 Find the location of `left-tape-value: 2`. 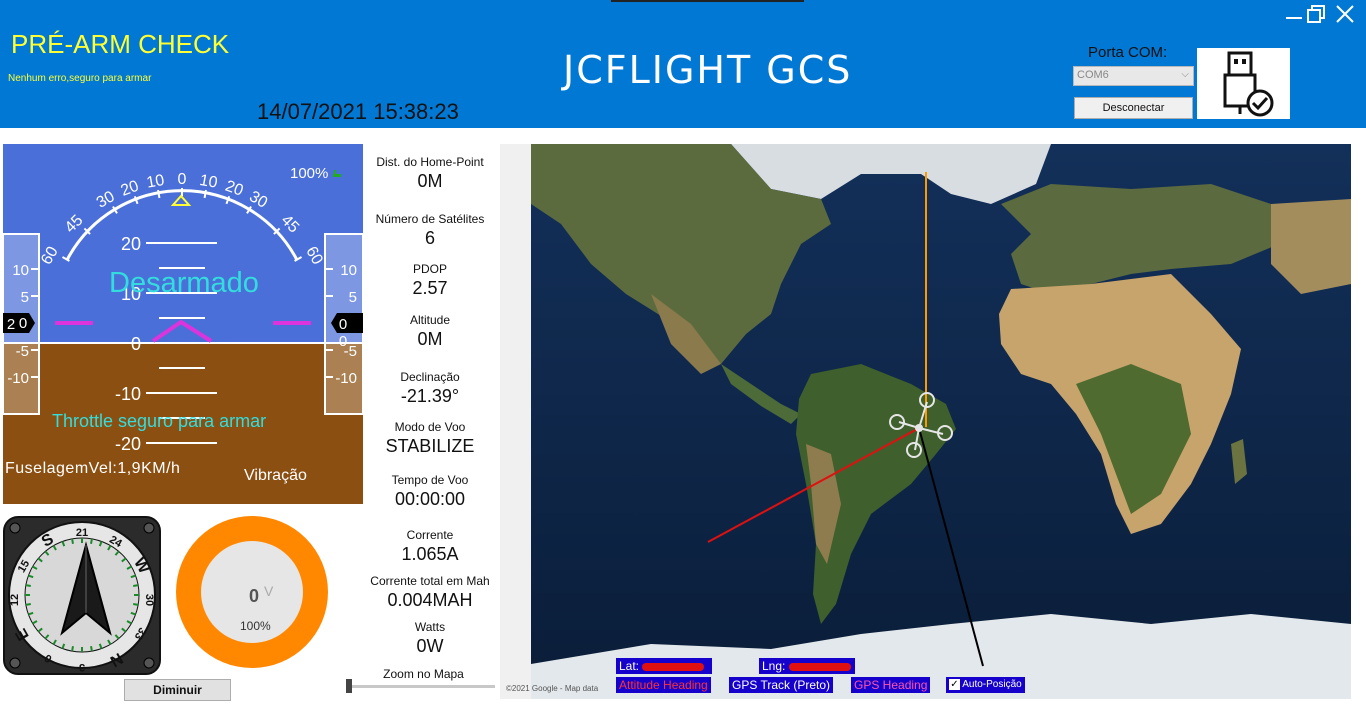

left-tape-value: 2 is located at coordinates (11, 324).